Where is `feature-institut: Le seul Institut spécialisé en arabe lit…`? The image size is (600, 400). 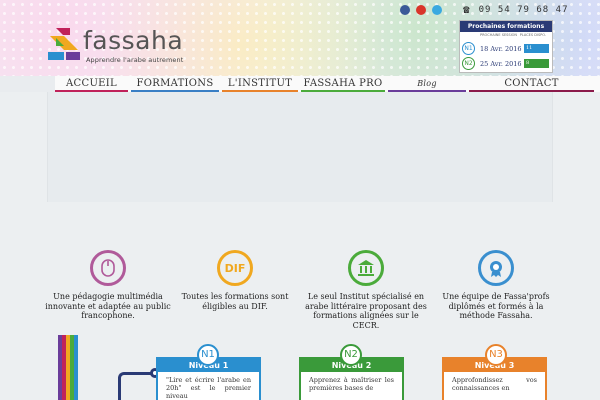 feature-institut: Le seul Institut spécialisé en arabe lit… is located at coordinates (366, 290).